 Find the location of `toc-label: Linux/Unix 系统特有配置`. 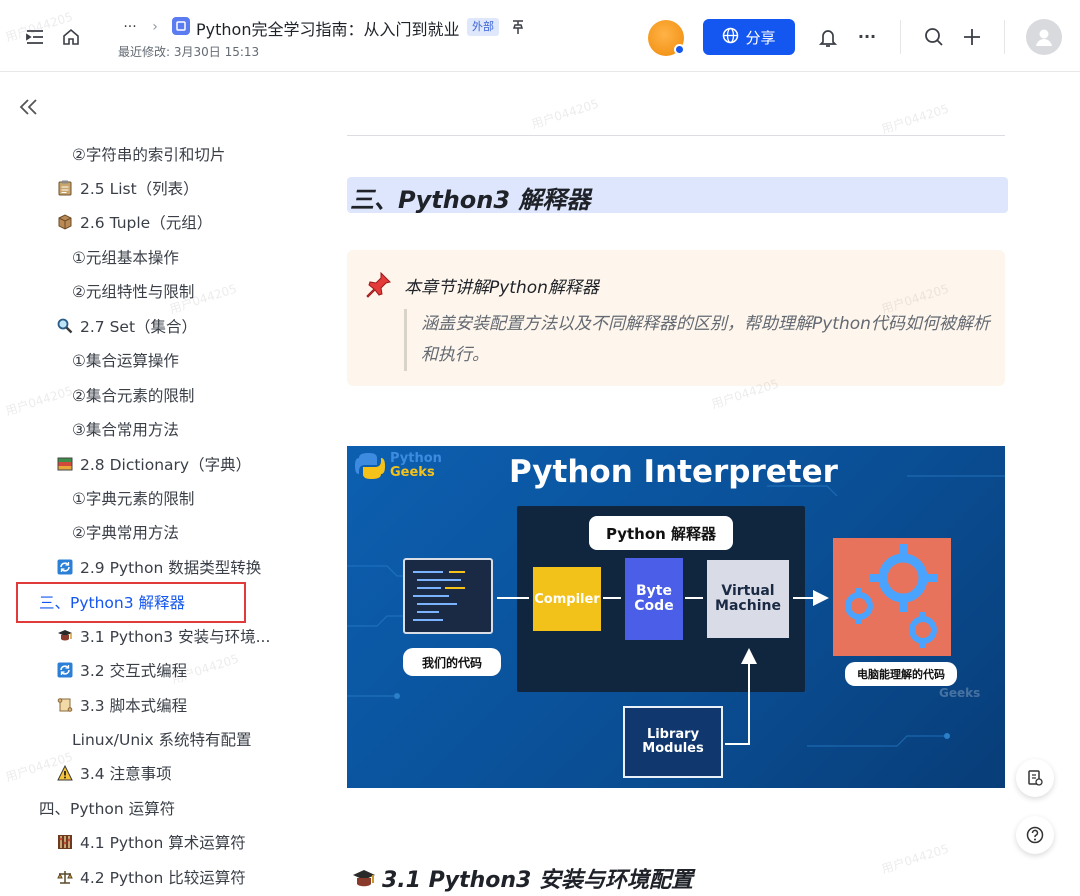

toc-label: Linux/Unix 系统特有配置 is located at coordinates (162, 740).